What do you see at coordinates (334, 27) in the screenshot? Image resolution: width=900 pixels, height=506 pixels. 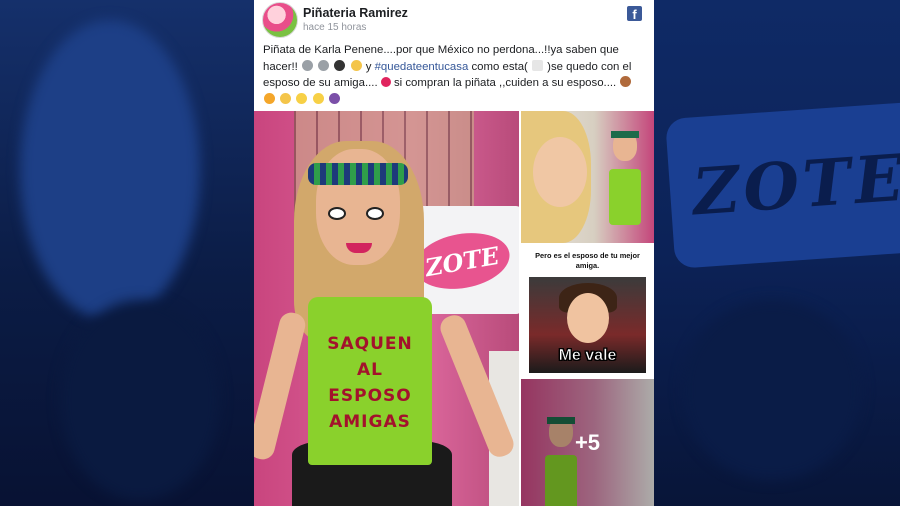 I see `post-timestamp: hace 15 horas` at bounding box center [334, 27].